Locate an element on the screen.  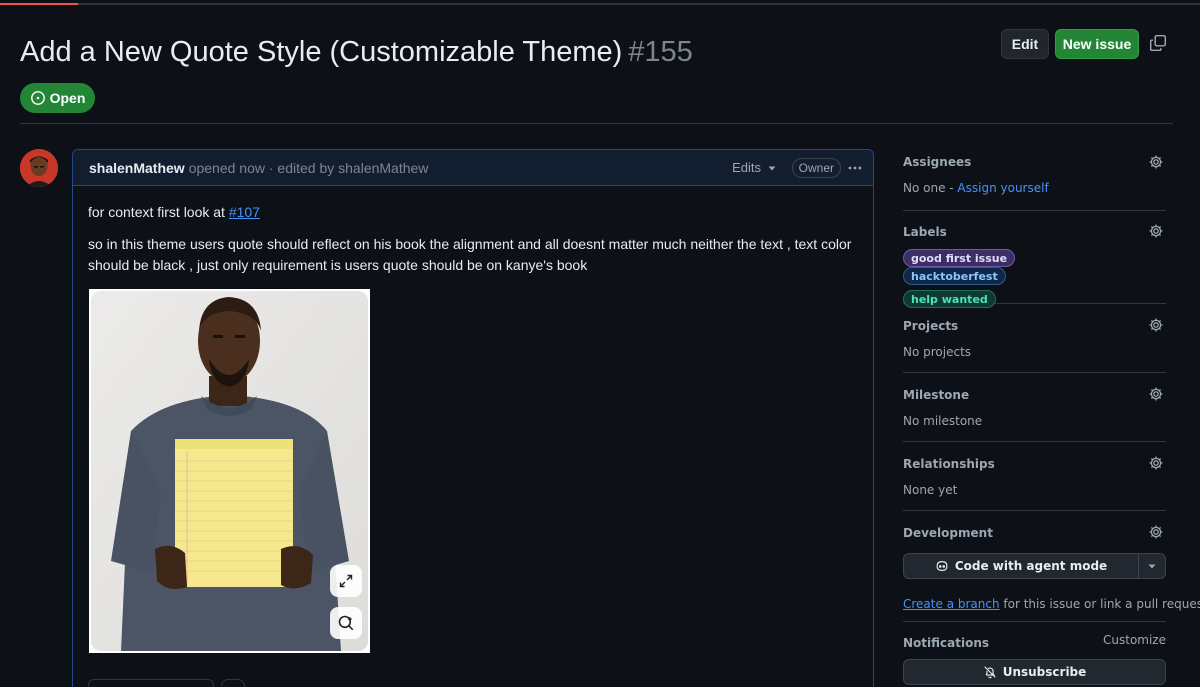
top-progress-line is located at coordinates (600, 4).